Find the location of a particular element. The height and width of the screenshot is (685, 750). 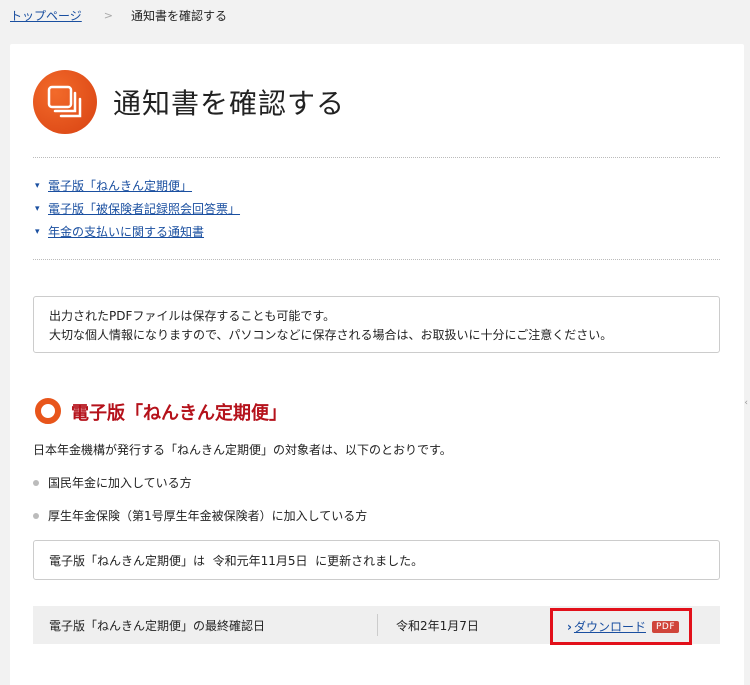

section-title: 電子版「ねんきん定期便」 is located at coordinates (179, 413).